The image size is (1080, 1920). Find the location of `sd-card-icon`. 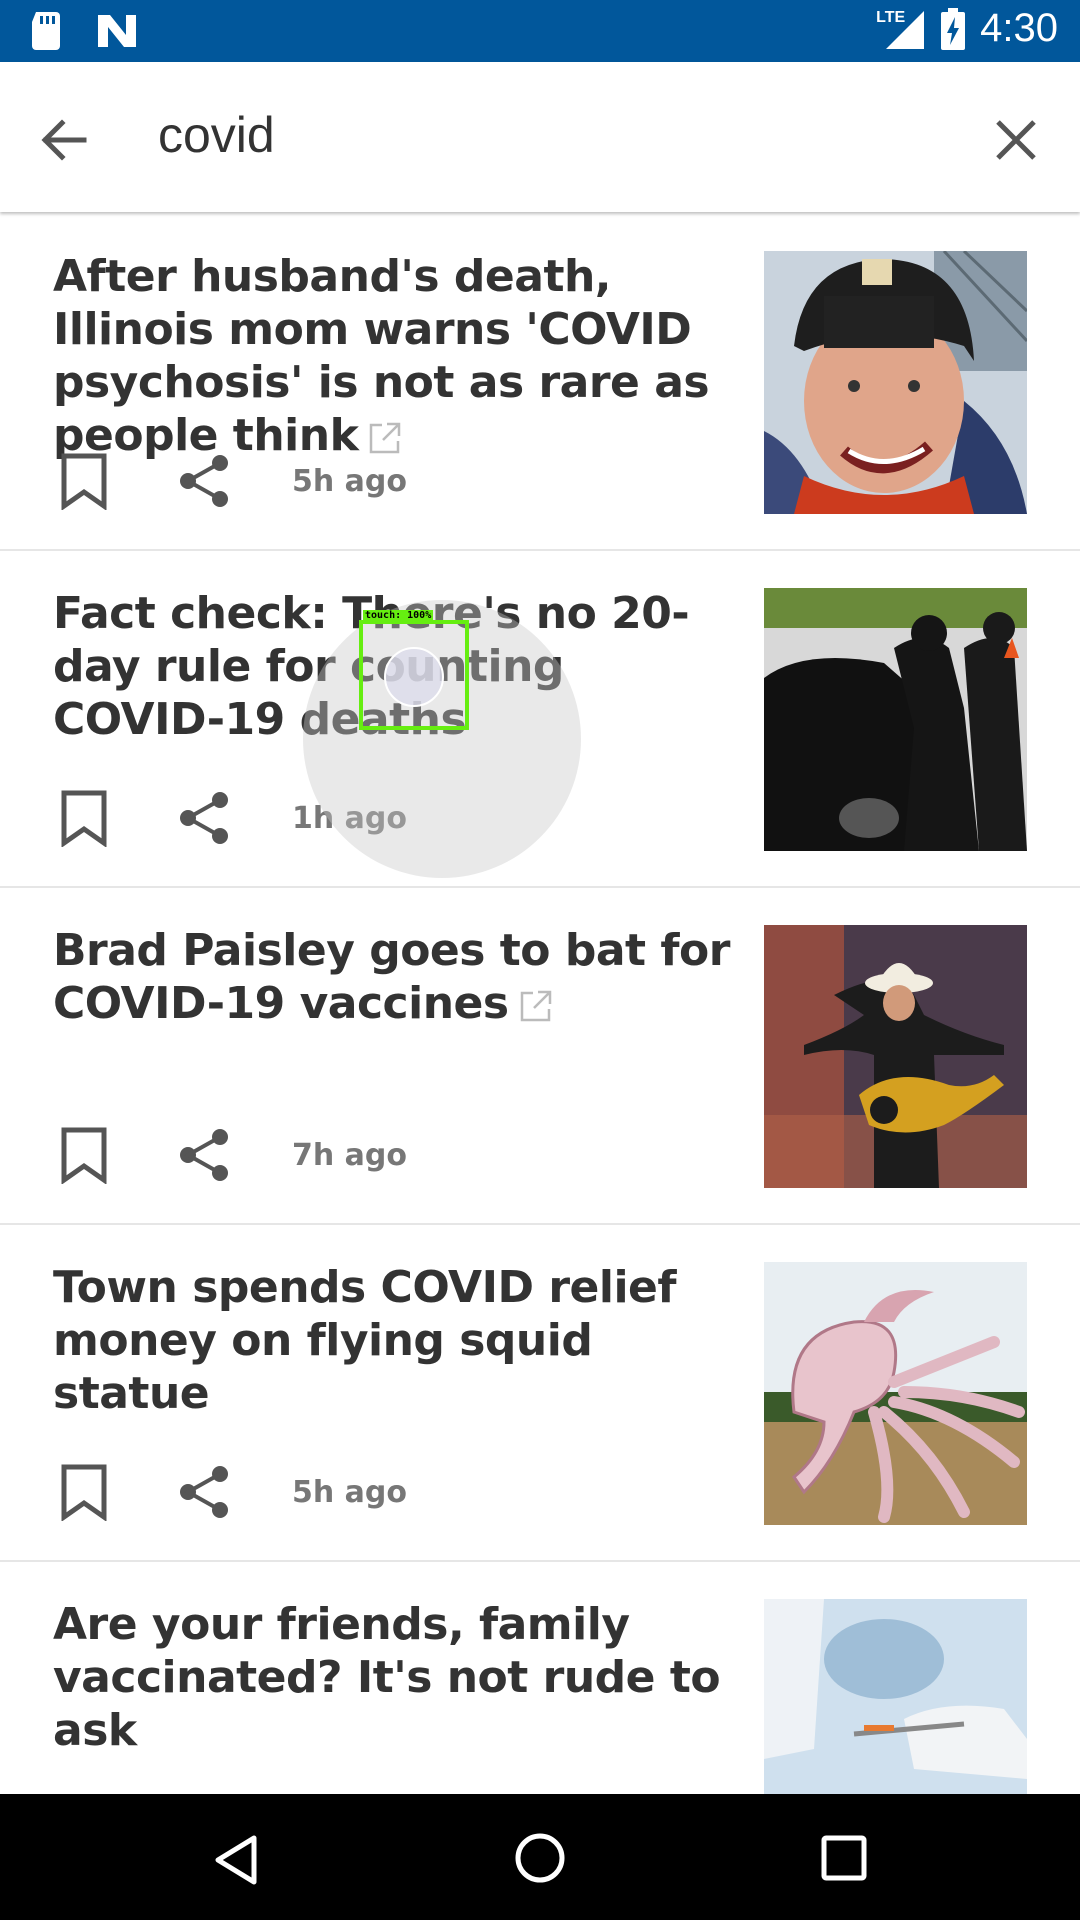

sd-card-icon is located at coordinates (46, 31).